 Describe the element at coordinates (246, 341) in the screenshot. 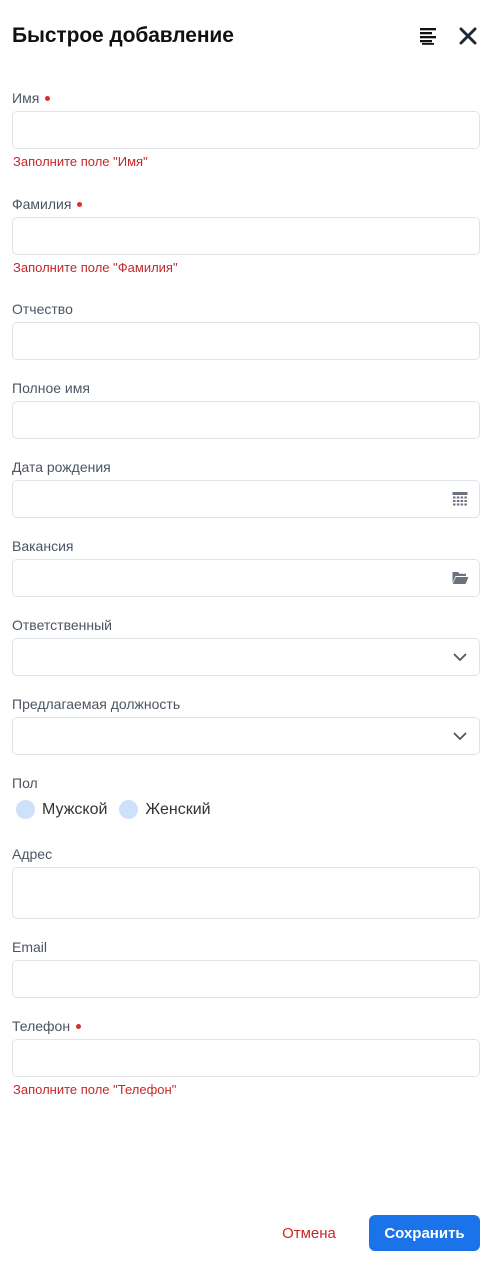

I see `patronymic-input` at that location.